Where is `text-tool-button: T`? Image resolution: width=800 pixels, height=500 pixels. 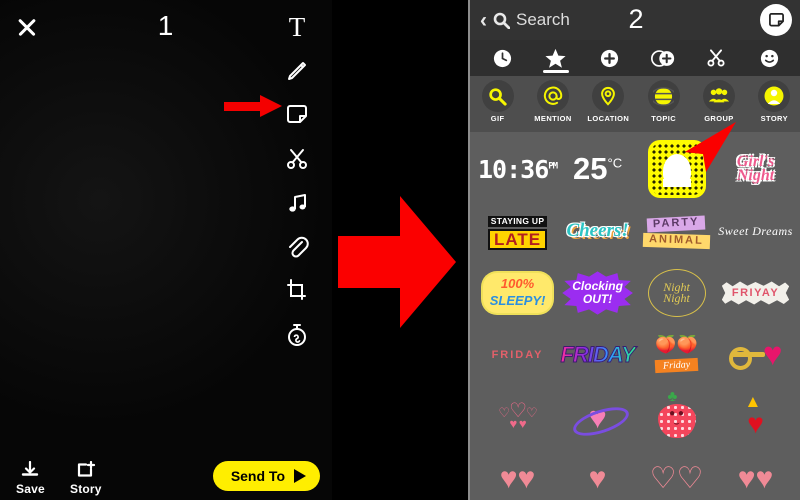
text-tool-button: T is located at coordinates (297, 27).